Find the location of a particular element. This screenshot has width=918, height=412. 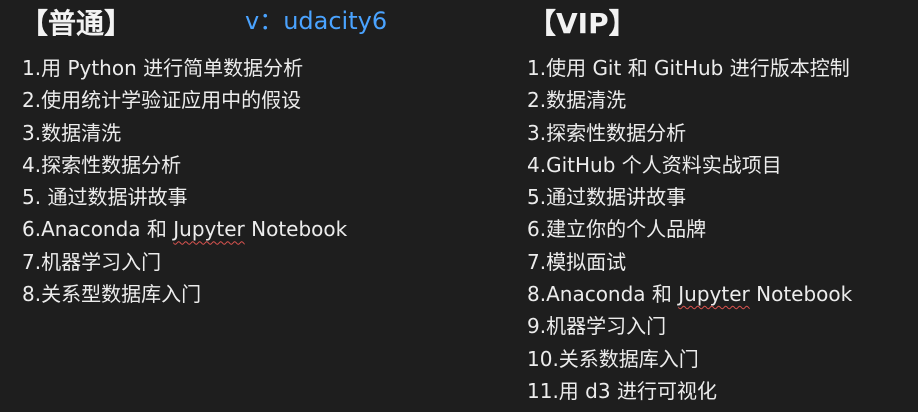

list-item: 8.Anaconda 和 Jupyter Notebook is located at coordinates (690, 294).